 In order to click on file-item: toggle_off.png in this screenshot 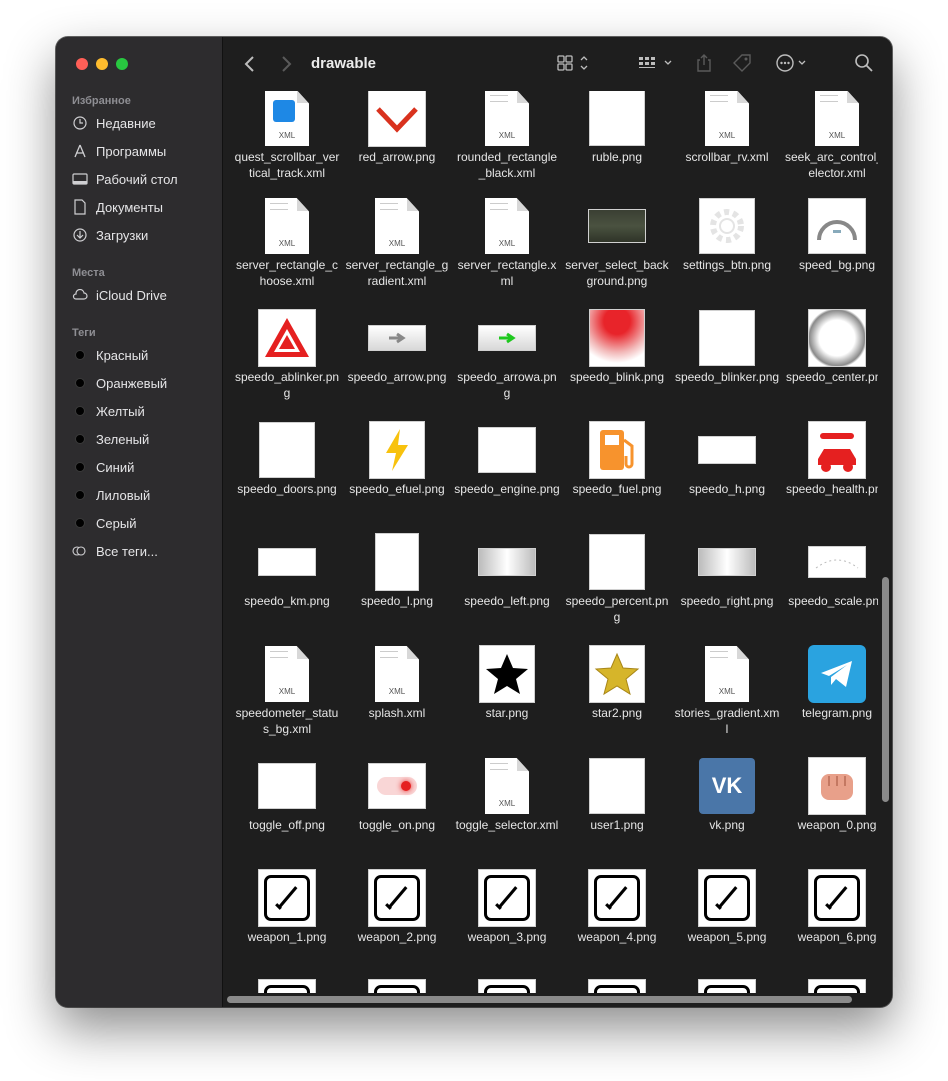, I will do `click(287, 794)`.